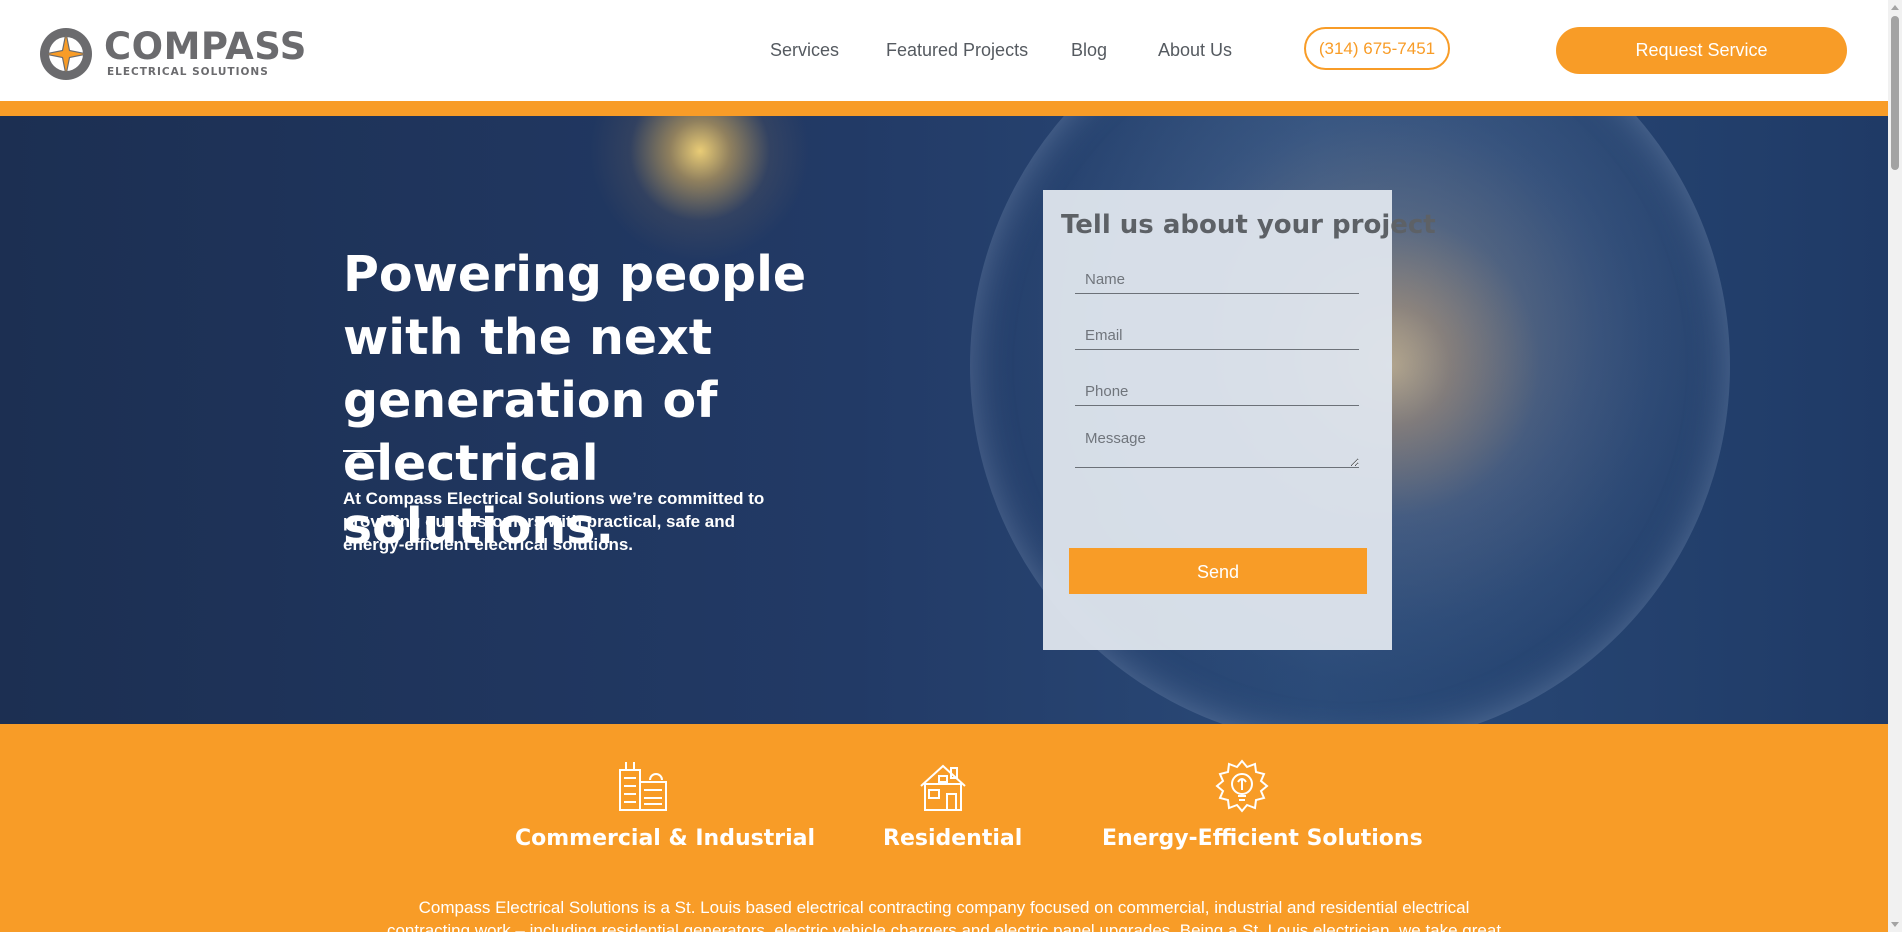 Image resolution: width=1902 pixels, height=942 pixels. I want to click on nav-blog: Blog, so click(1089, 50).